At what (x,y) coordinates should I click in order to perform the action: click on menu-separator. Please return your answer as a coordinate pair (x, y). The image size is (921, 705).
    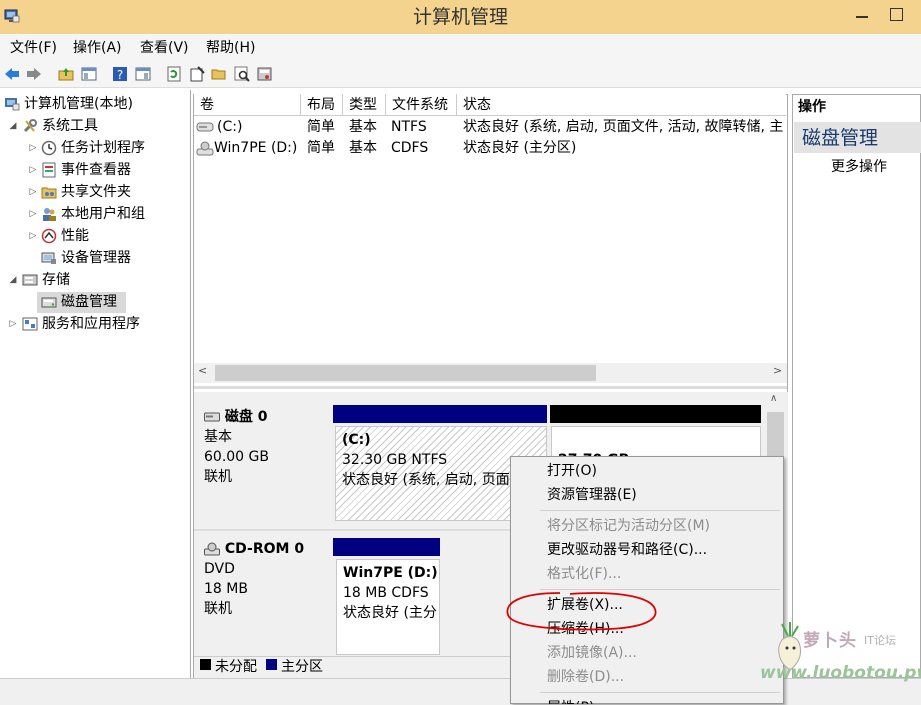
    Looking at the image, I should click on (660, 692).